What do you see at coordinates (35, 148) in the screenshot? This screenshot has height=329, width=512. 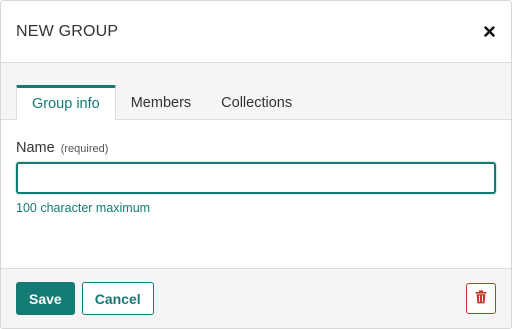 I see `name-label: Name` at bounding box center [35, 148].